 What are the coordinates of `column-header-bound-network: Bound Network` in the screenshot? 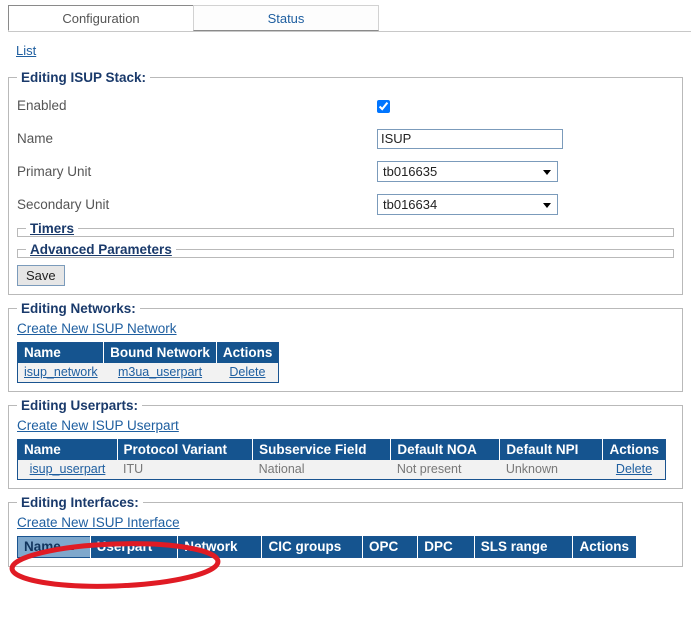 It's located at (160, 352).